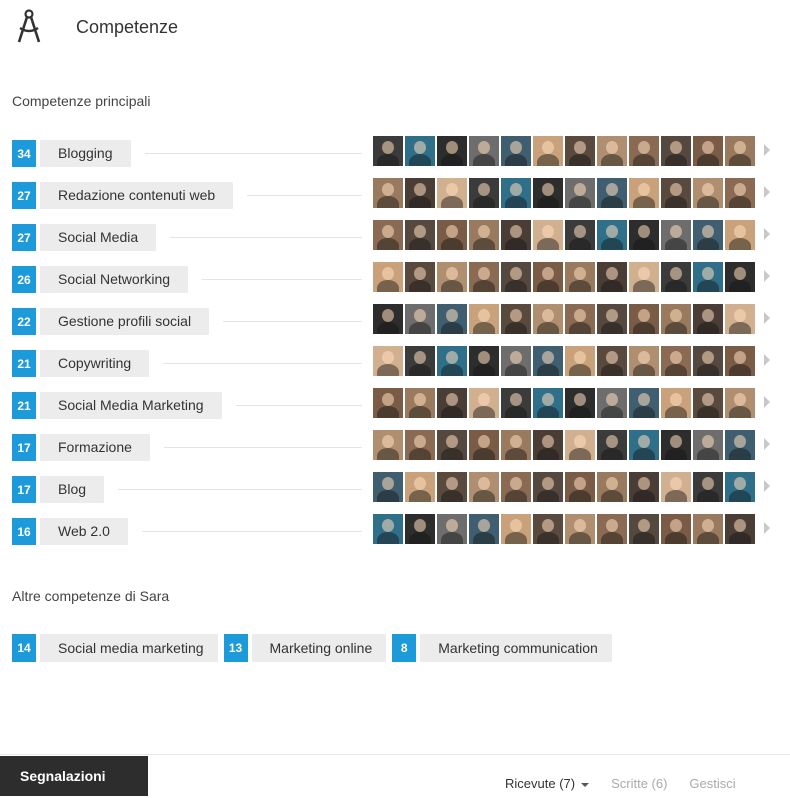  I want to click on skill-name: Social media marketing, so click(129, 648).